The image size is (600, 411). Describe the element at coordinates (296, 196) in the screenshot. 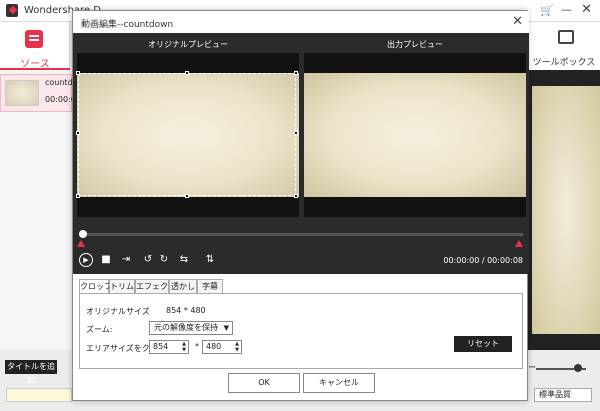

I see `crop-handle-br` at that location.